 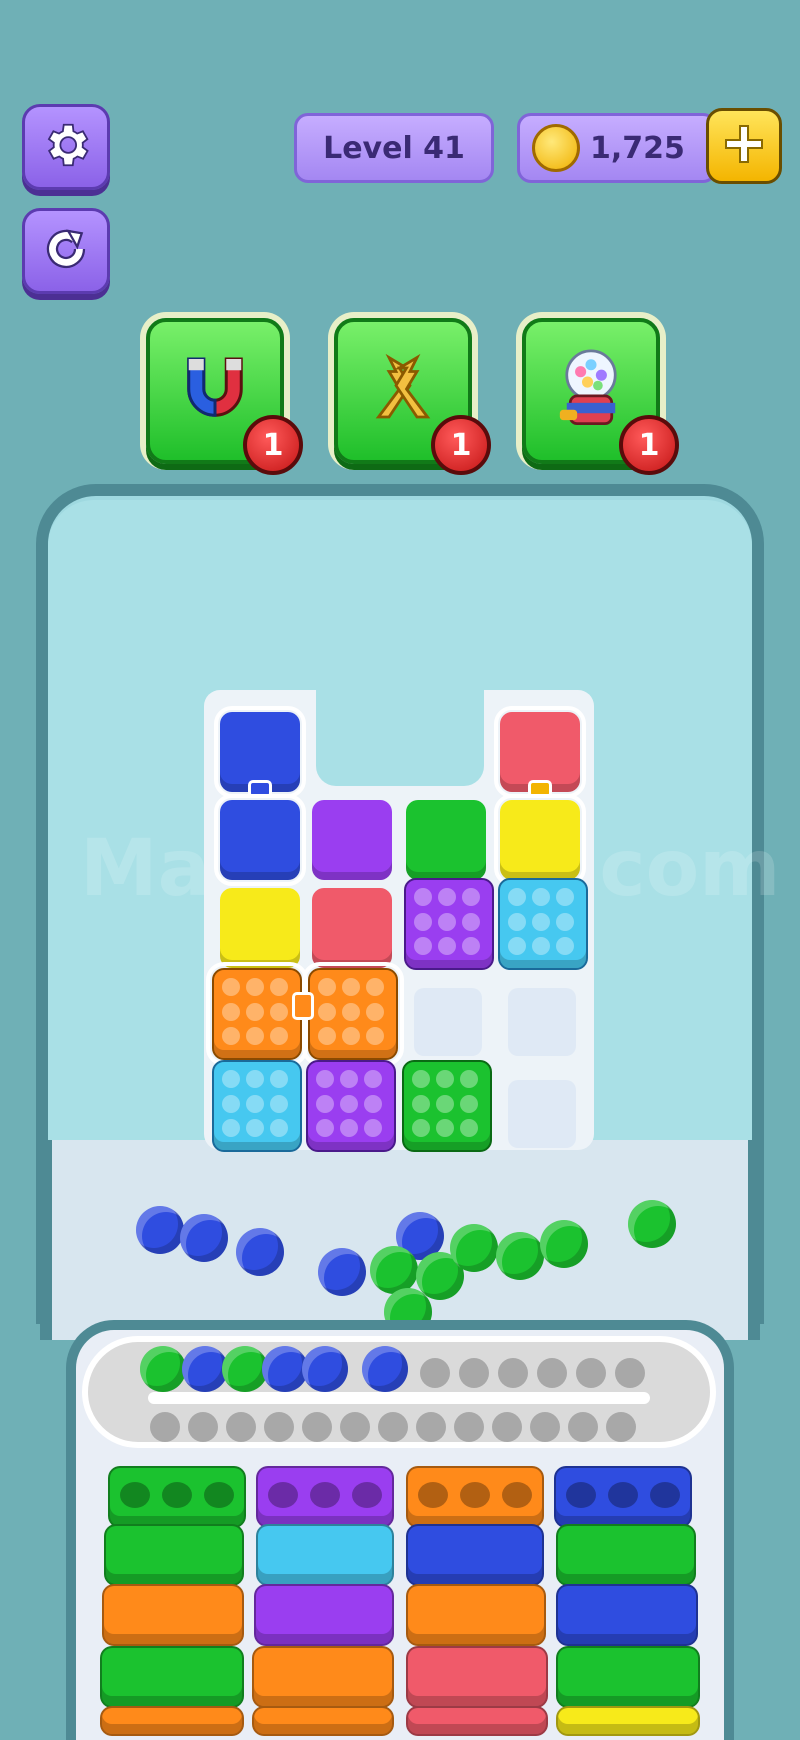 I want to click on arrows-icon, so click(x=403, y=391).